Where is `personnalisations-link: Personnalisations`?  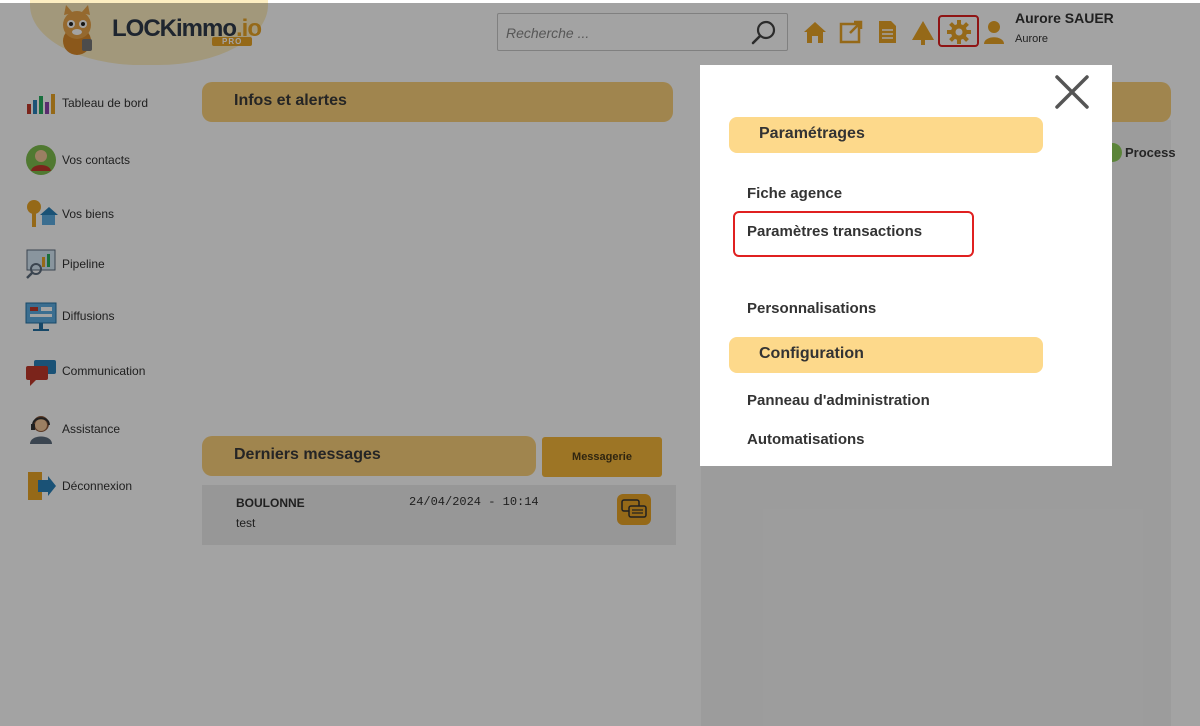 personnalisations-link: Personnalisations is located at coordinates (811, 308).